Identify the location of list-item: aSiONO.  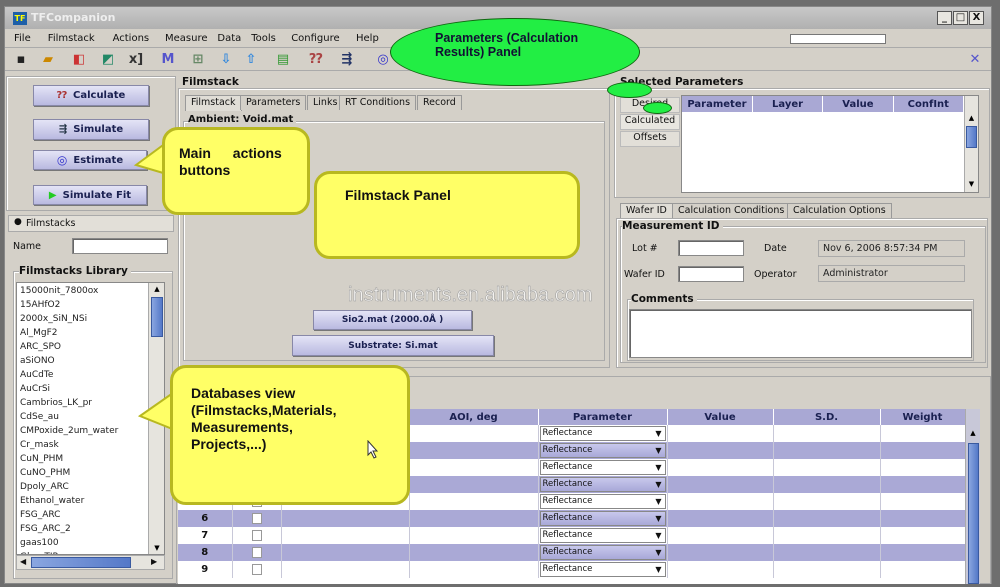
(90, 361).